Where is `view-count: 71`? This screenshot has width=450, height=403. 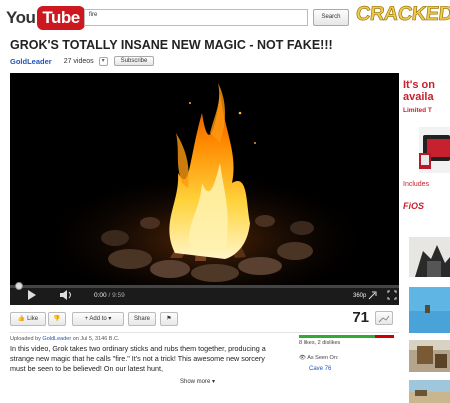 view-count: 71 is located at coordinates (360, 317).